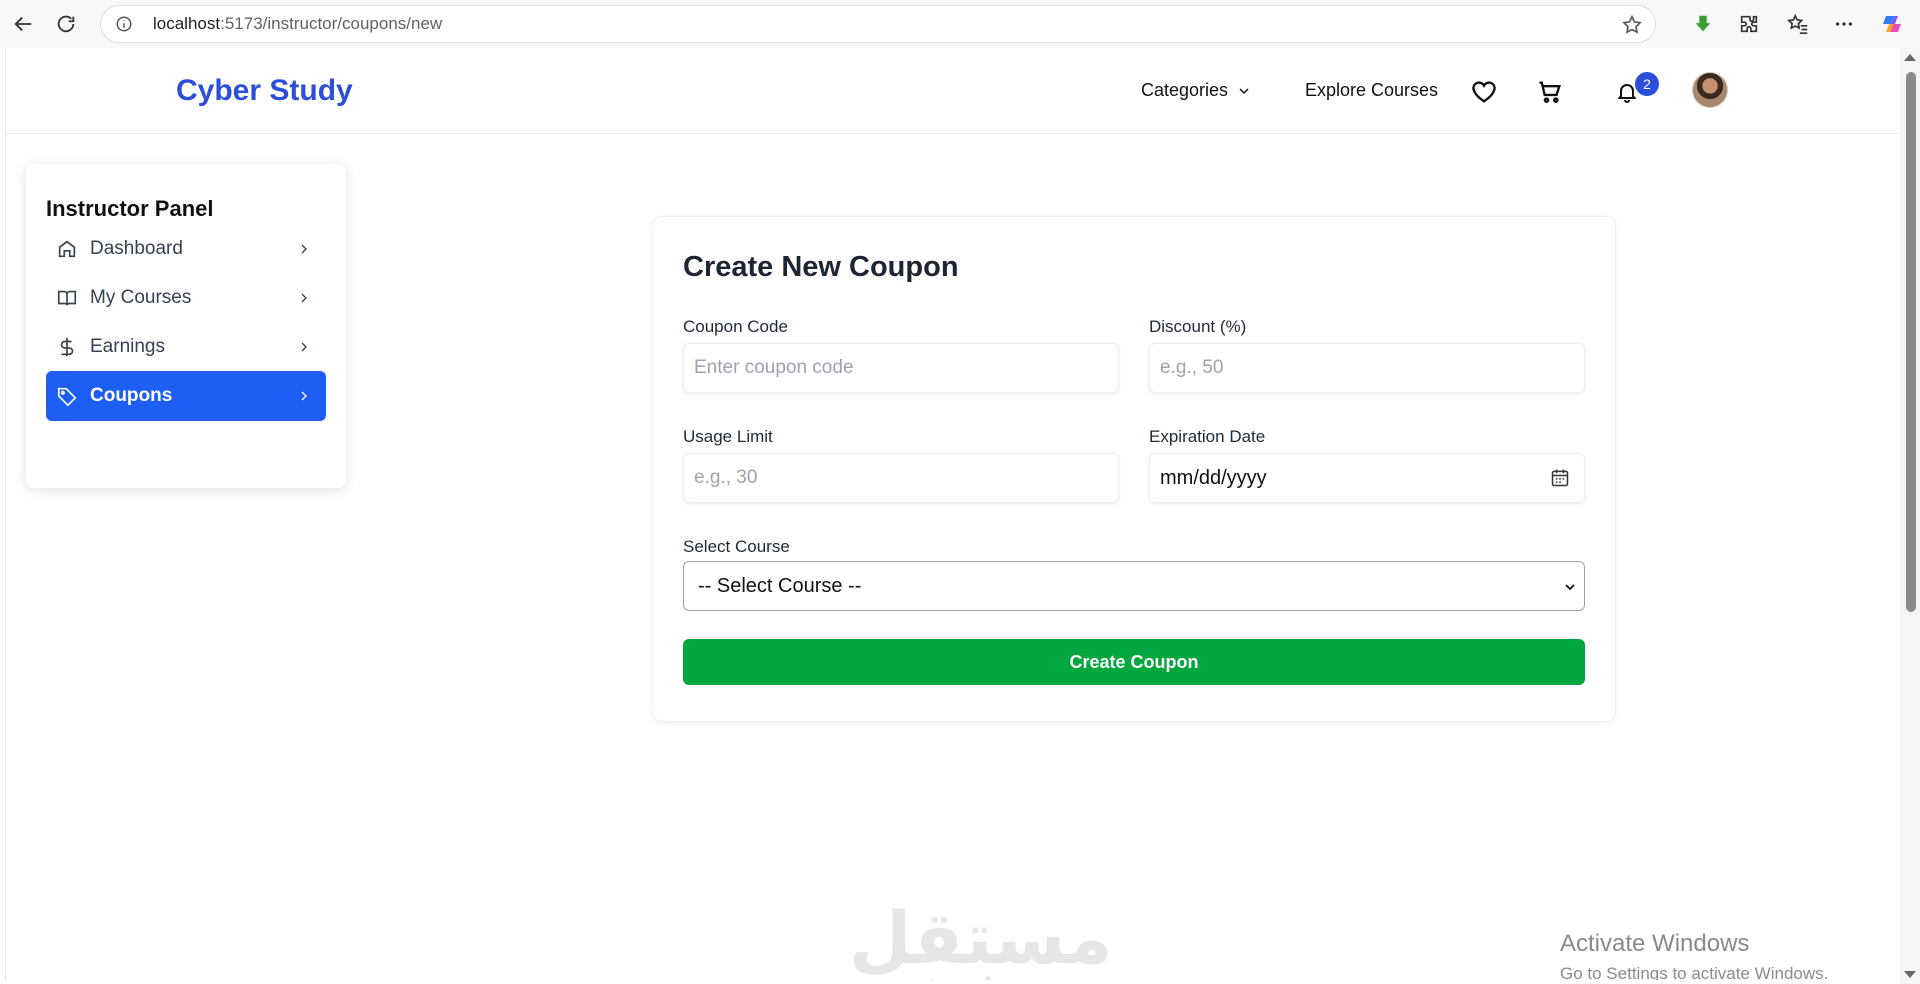 This screenshot has width=1920, height=984. What do you see at coordinates (736, 546) in the screenshot?
I see `select-course-label: Select Course` at bounding box center [736, 546].